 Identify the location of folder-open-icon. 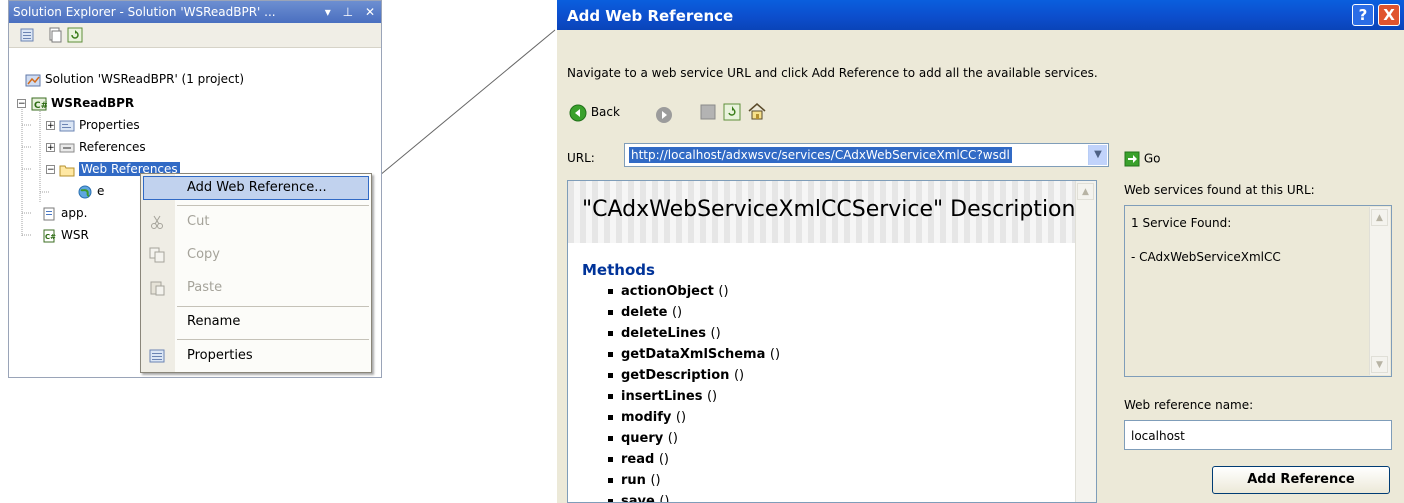
(67, 170).